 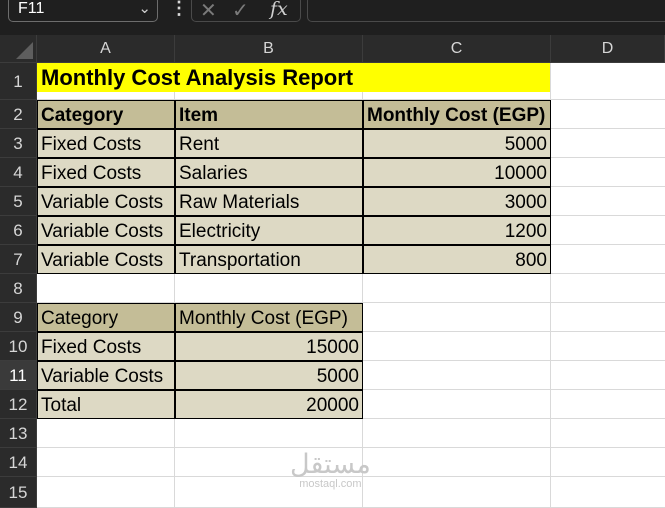 What do you see at coordinates (106, 317) in the screenshot?
I see `summary-header-category: Category` at bounding box center [106, 317].